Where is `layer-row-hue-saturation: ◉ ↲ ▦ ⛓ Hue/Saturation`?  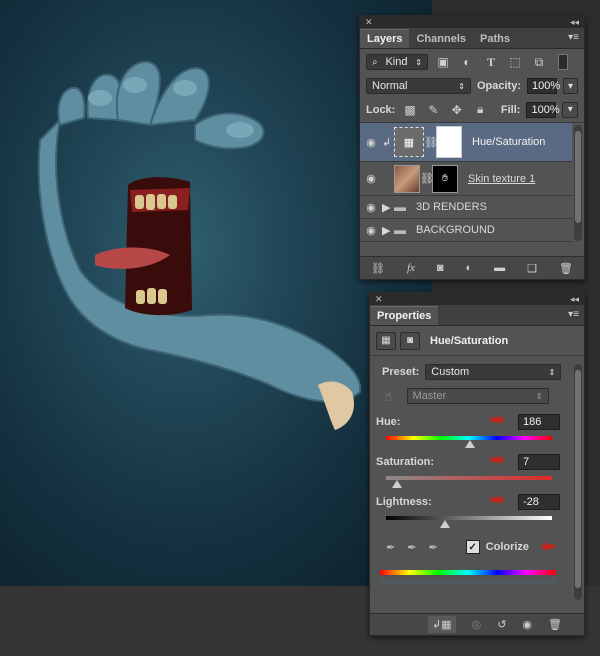 layer-row-hue-saturation: ◉ ↲ ▦ ⛓ Hue/Saturation is located at coordinates (466, 142).